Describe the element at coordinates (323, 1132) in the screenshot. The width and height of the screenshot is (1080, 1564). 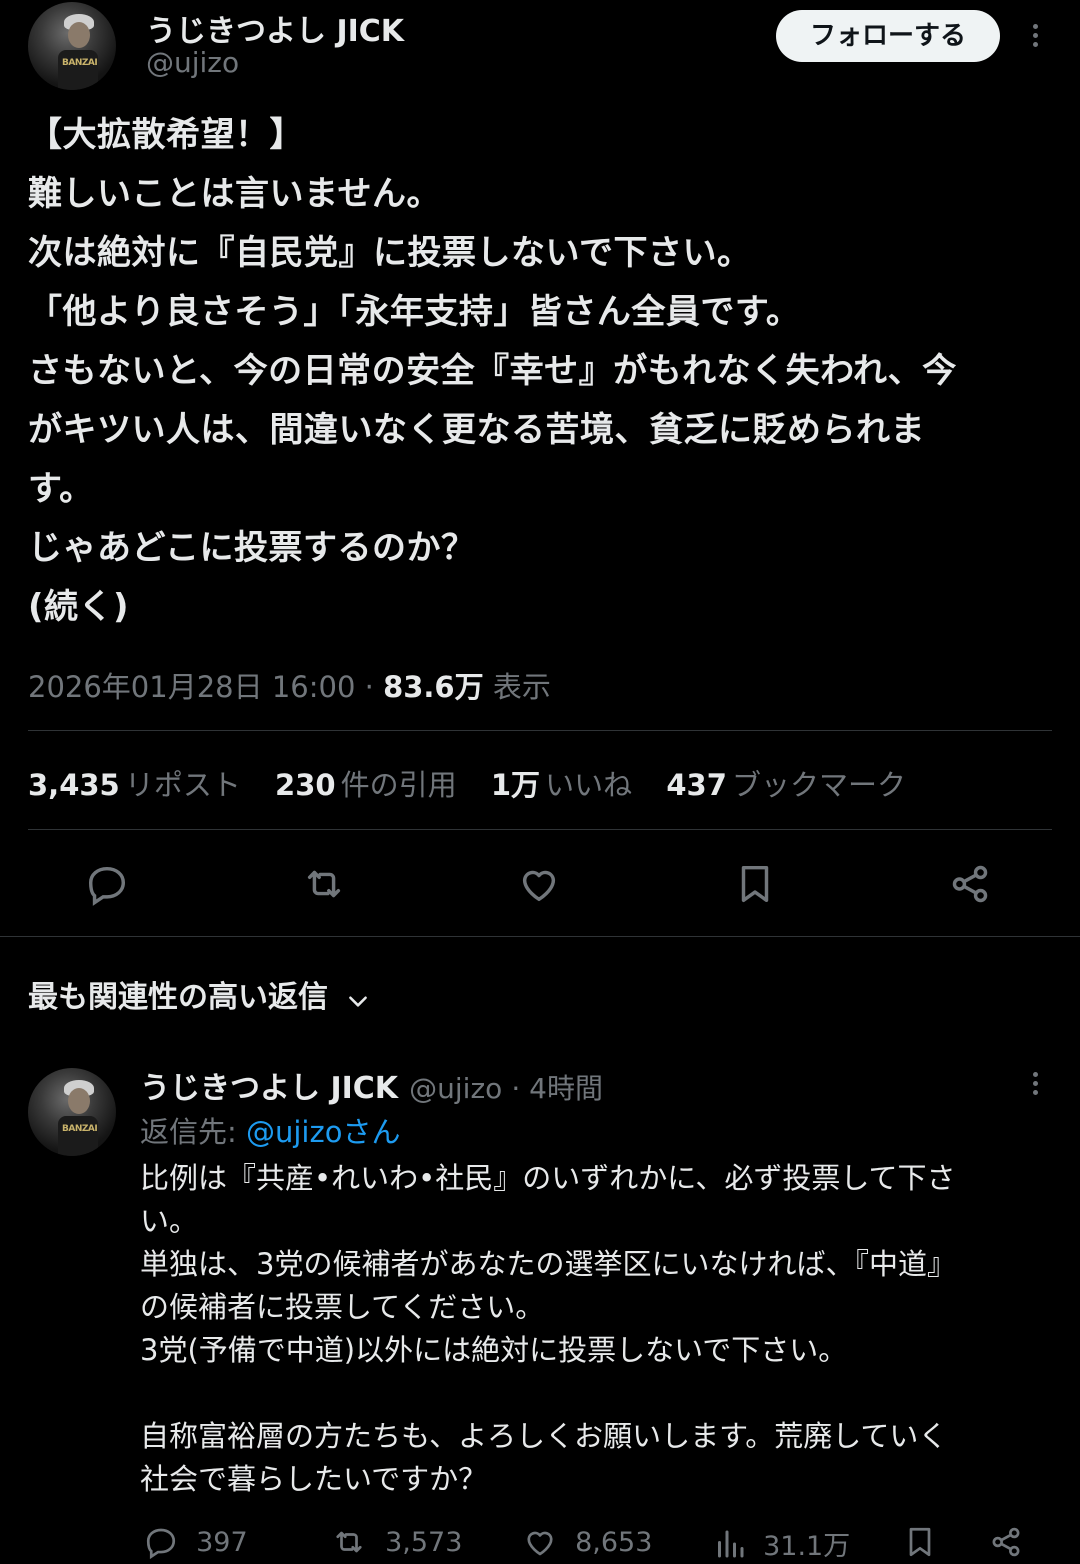
I see `reply-to-link: @ujizoさん` at that location.